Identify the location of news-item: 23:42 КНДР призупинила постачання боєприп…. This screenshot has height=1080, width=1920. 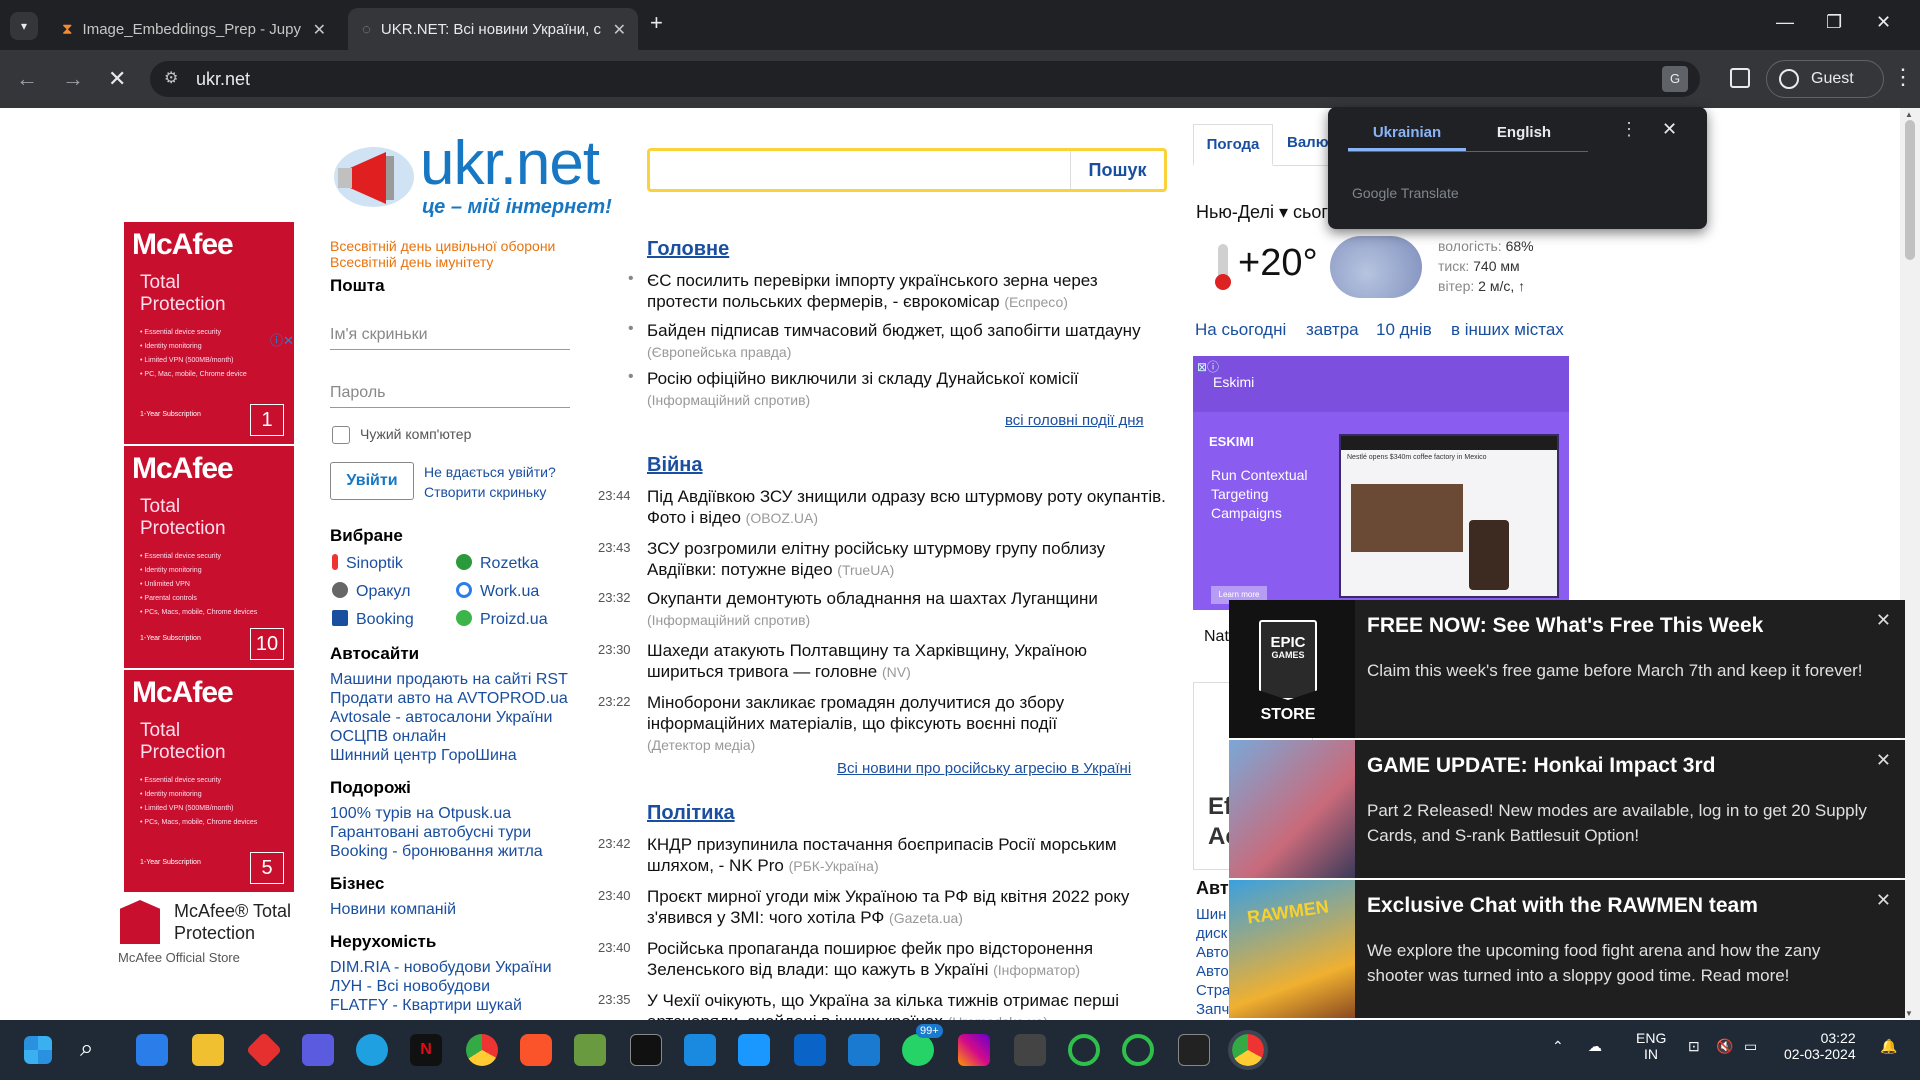
(883, 855).